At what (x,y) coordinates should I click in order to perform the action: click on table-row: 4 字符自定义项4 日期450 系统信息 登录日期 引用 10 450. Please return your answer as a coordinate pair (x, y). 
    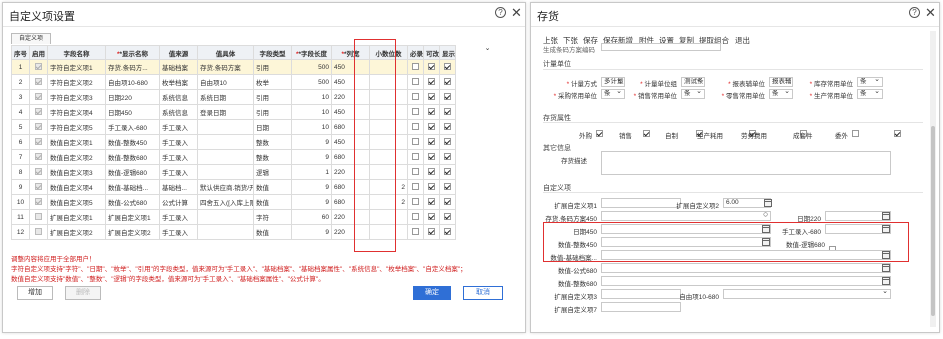
    Looking at the image, I should click on (252, 112).